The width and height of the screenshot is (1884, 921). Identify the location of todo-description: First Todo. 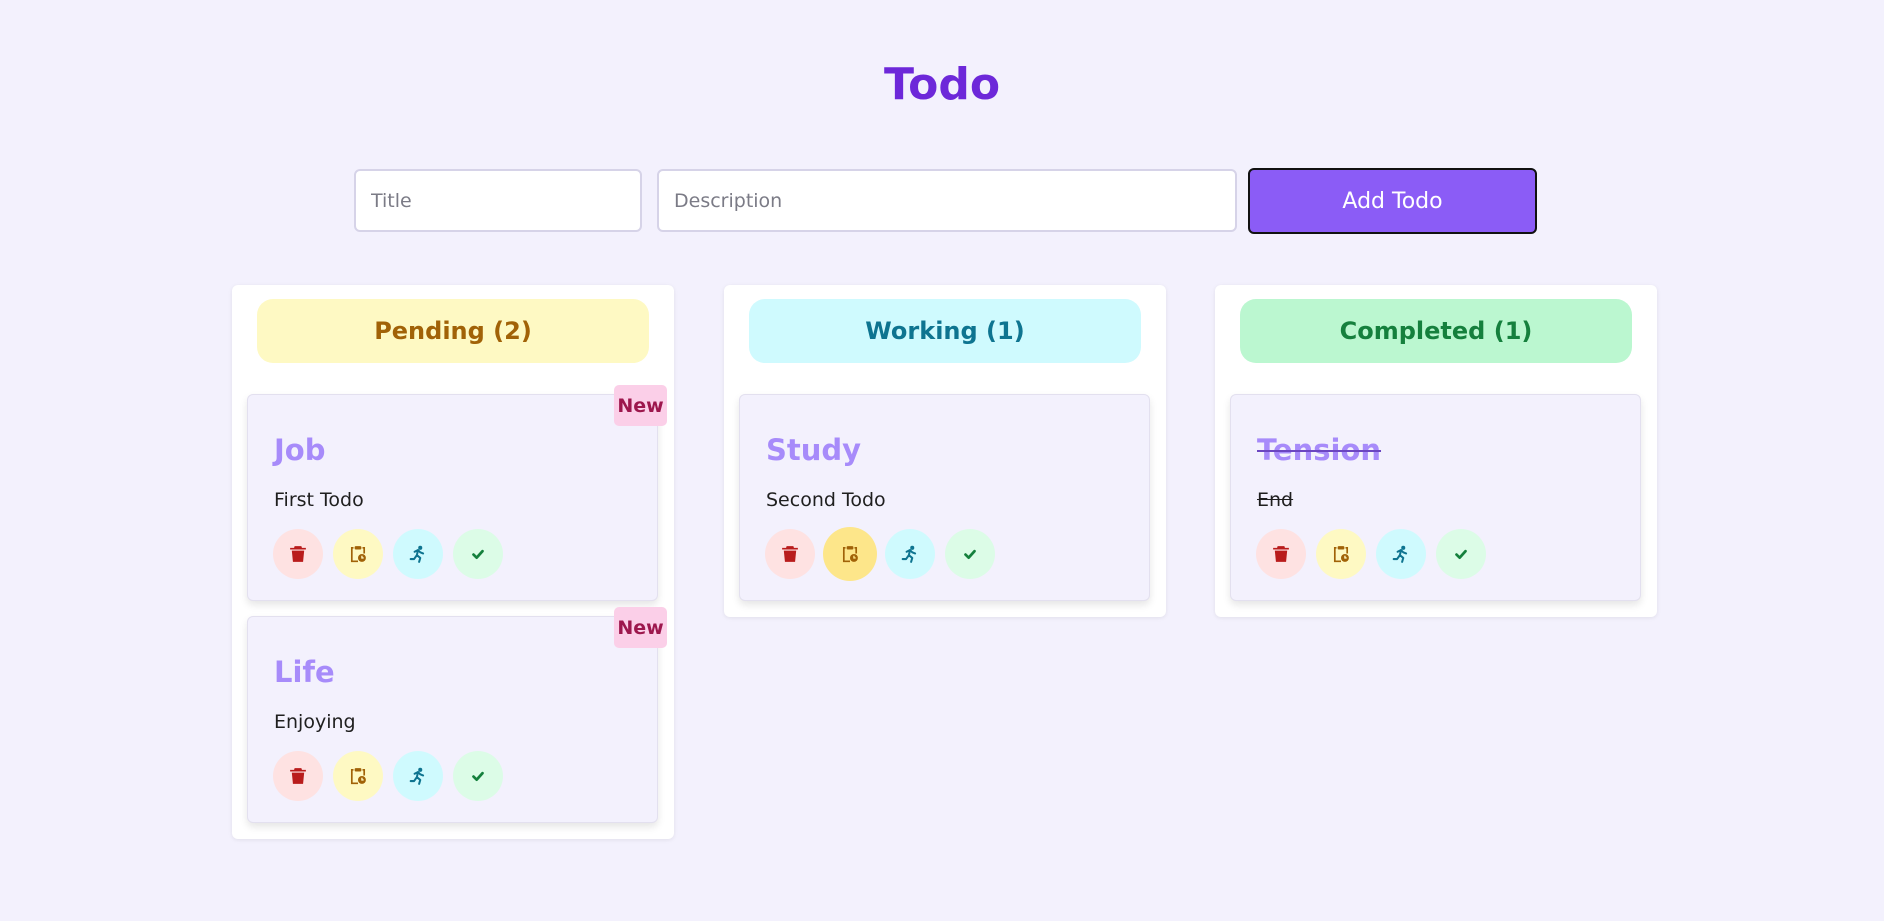
(319, 500).